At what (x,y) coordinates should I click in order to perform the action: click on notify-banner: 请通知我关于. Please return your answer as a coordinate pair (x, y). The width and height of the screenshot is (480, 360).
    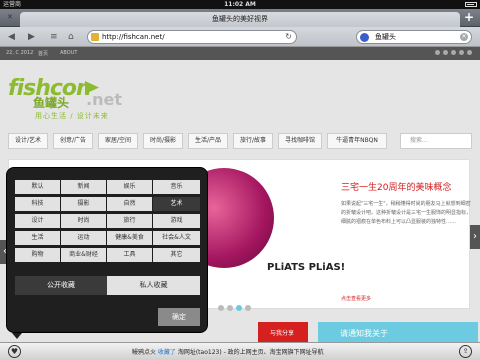
    Looking at the image, I should click on (398, 332).